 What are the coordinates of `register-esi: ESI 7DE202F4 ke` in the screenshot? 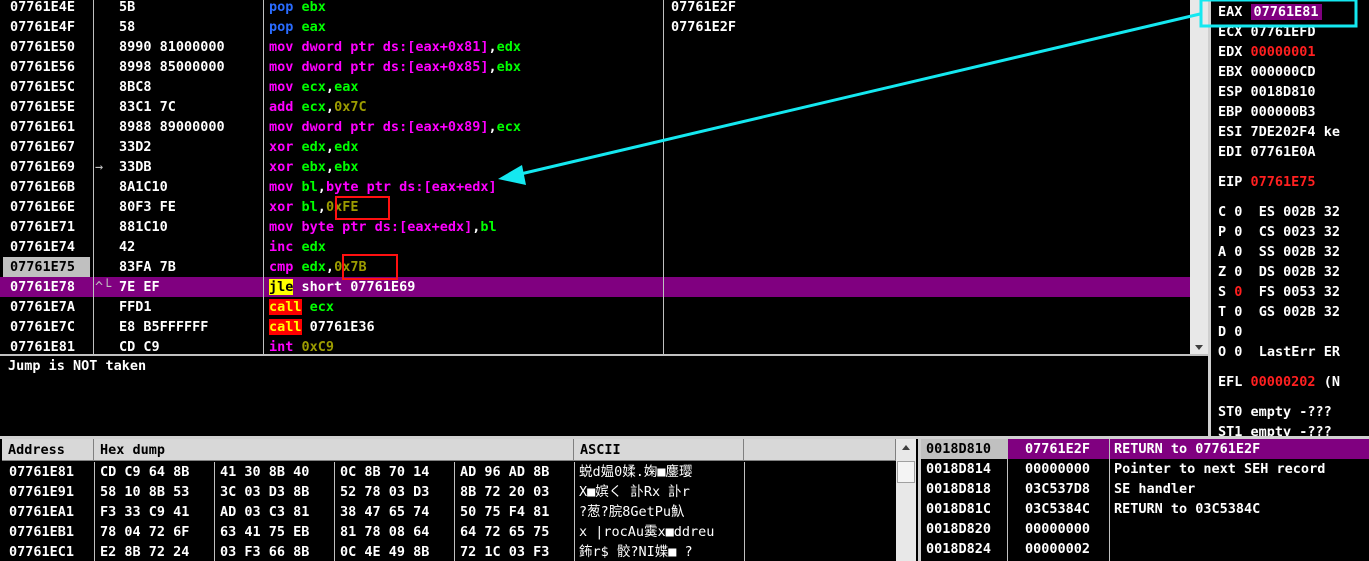 It's located at (1293, 132).